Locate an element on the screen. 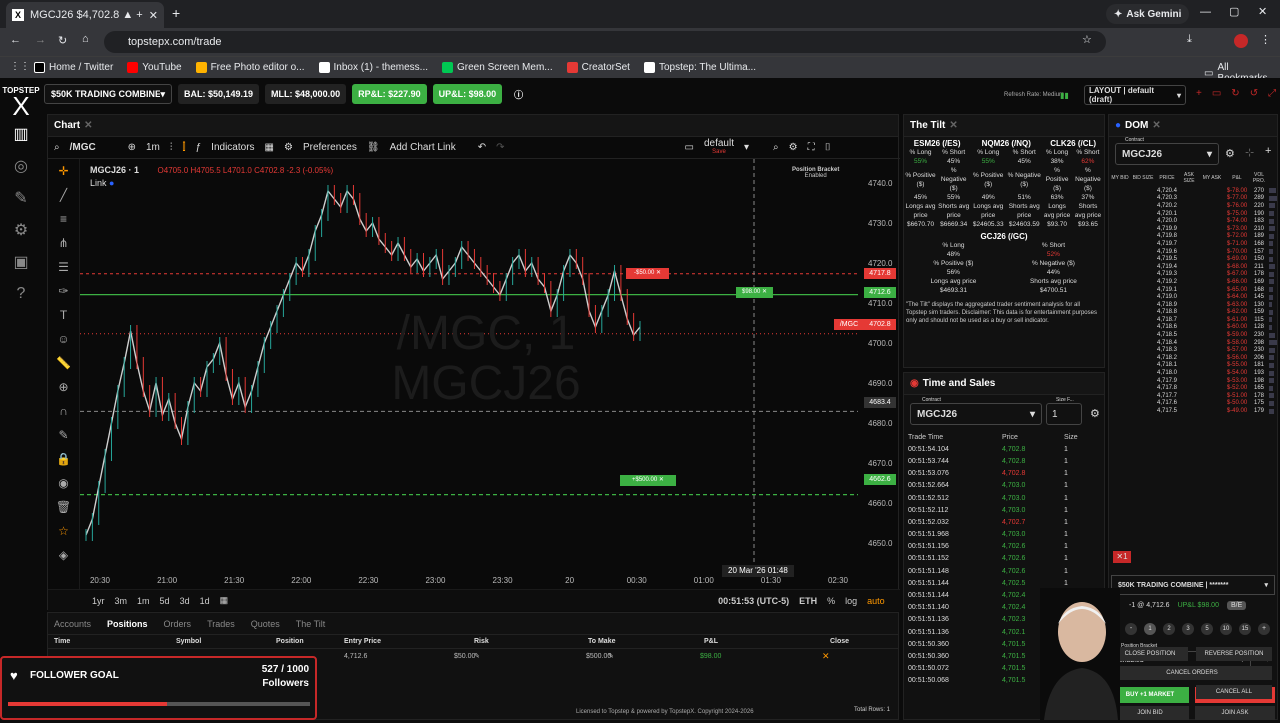  lock-icon: 🔒 is located at coordinates (63, 459).